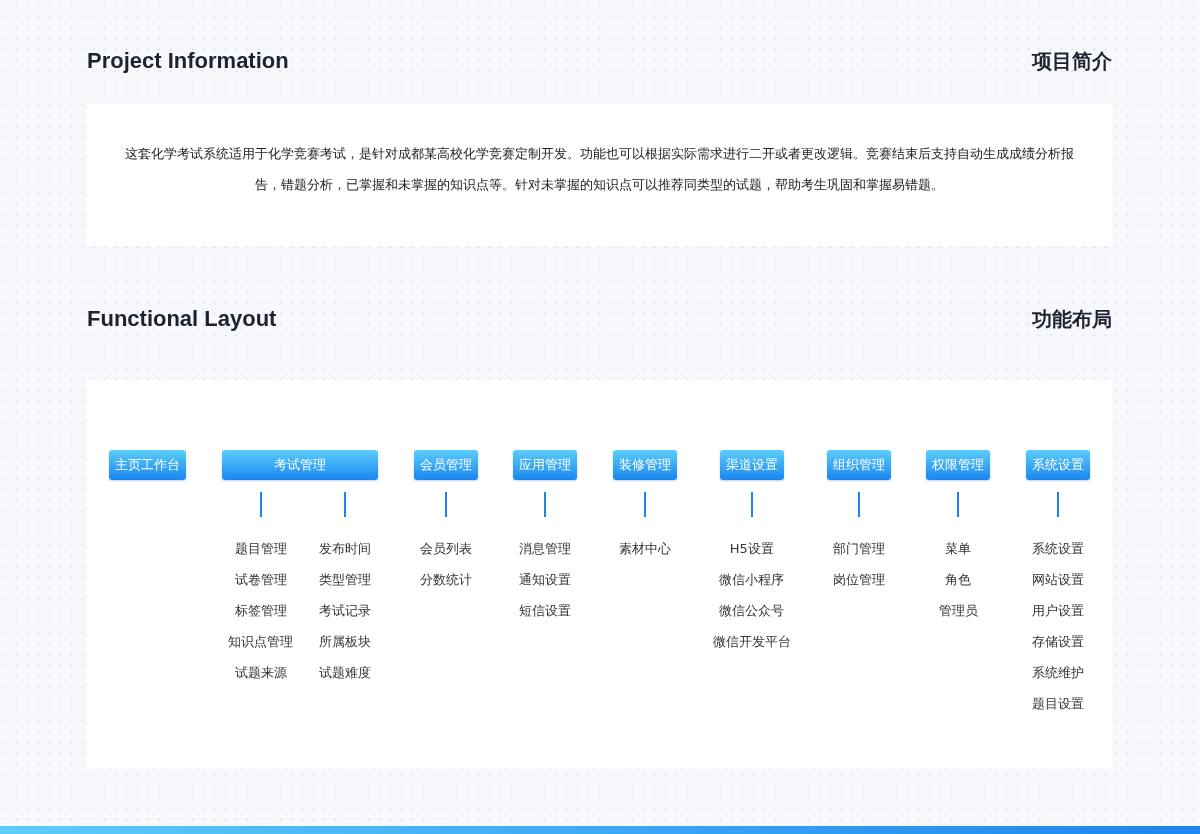 The width and height of the screenshot is (1200, 834). Describe the element at coordinates (299, 465) in the screenshot. I see `module-header: 考试管理` at that location.